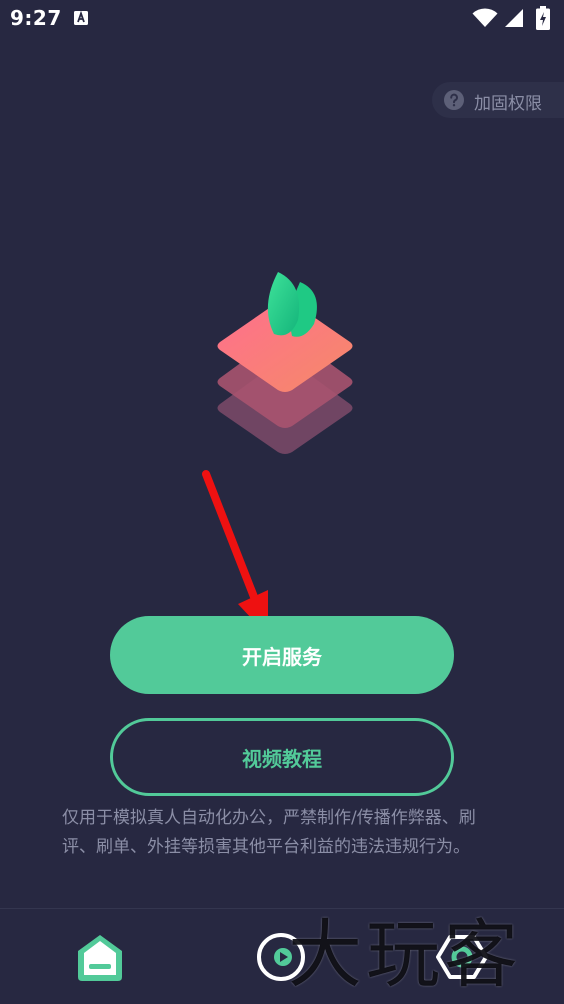 This screenshot has width=564, height=1004. Describe the element at coordinates (285, 363) in the screenshot. I see `layered-diamond-leaf-icon` at that location.